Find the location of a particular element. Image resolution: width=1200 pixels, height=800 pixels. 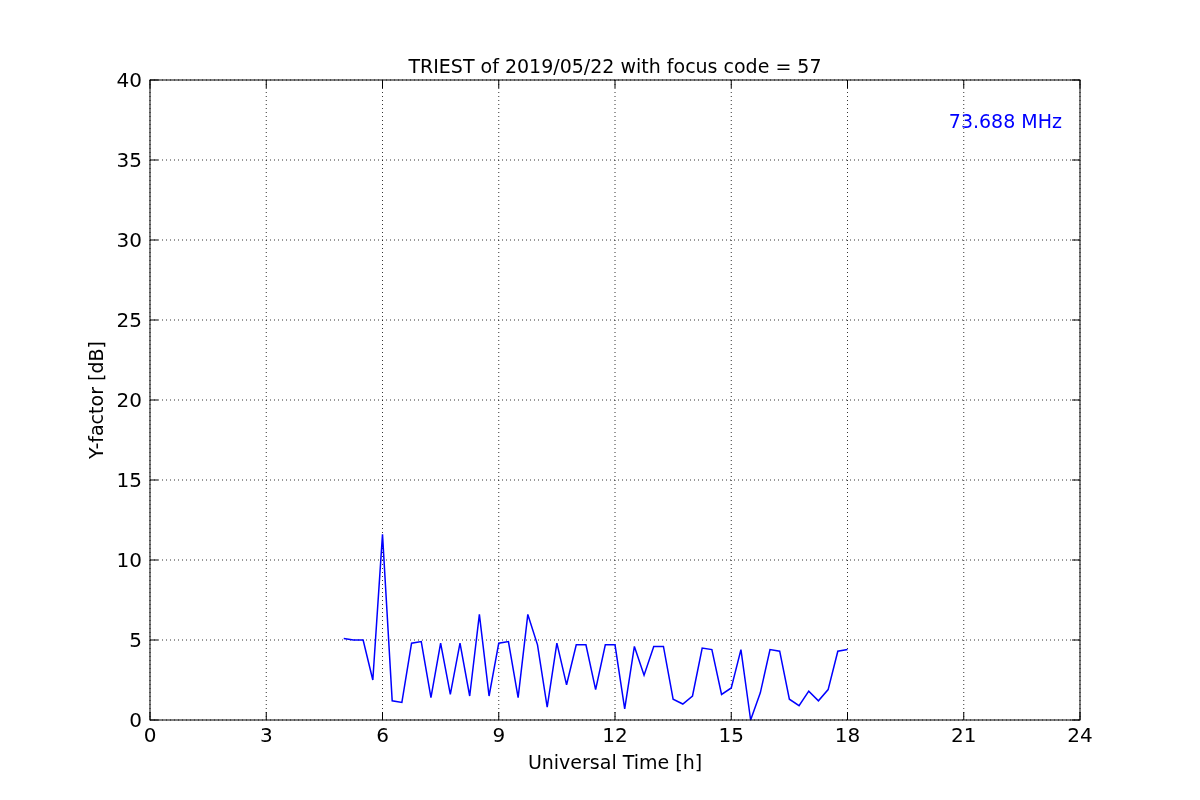

chart-title: TRIEST of 2019/05/22 with focus code = 57 is located at coordinates (615, 66).